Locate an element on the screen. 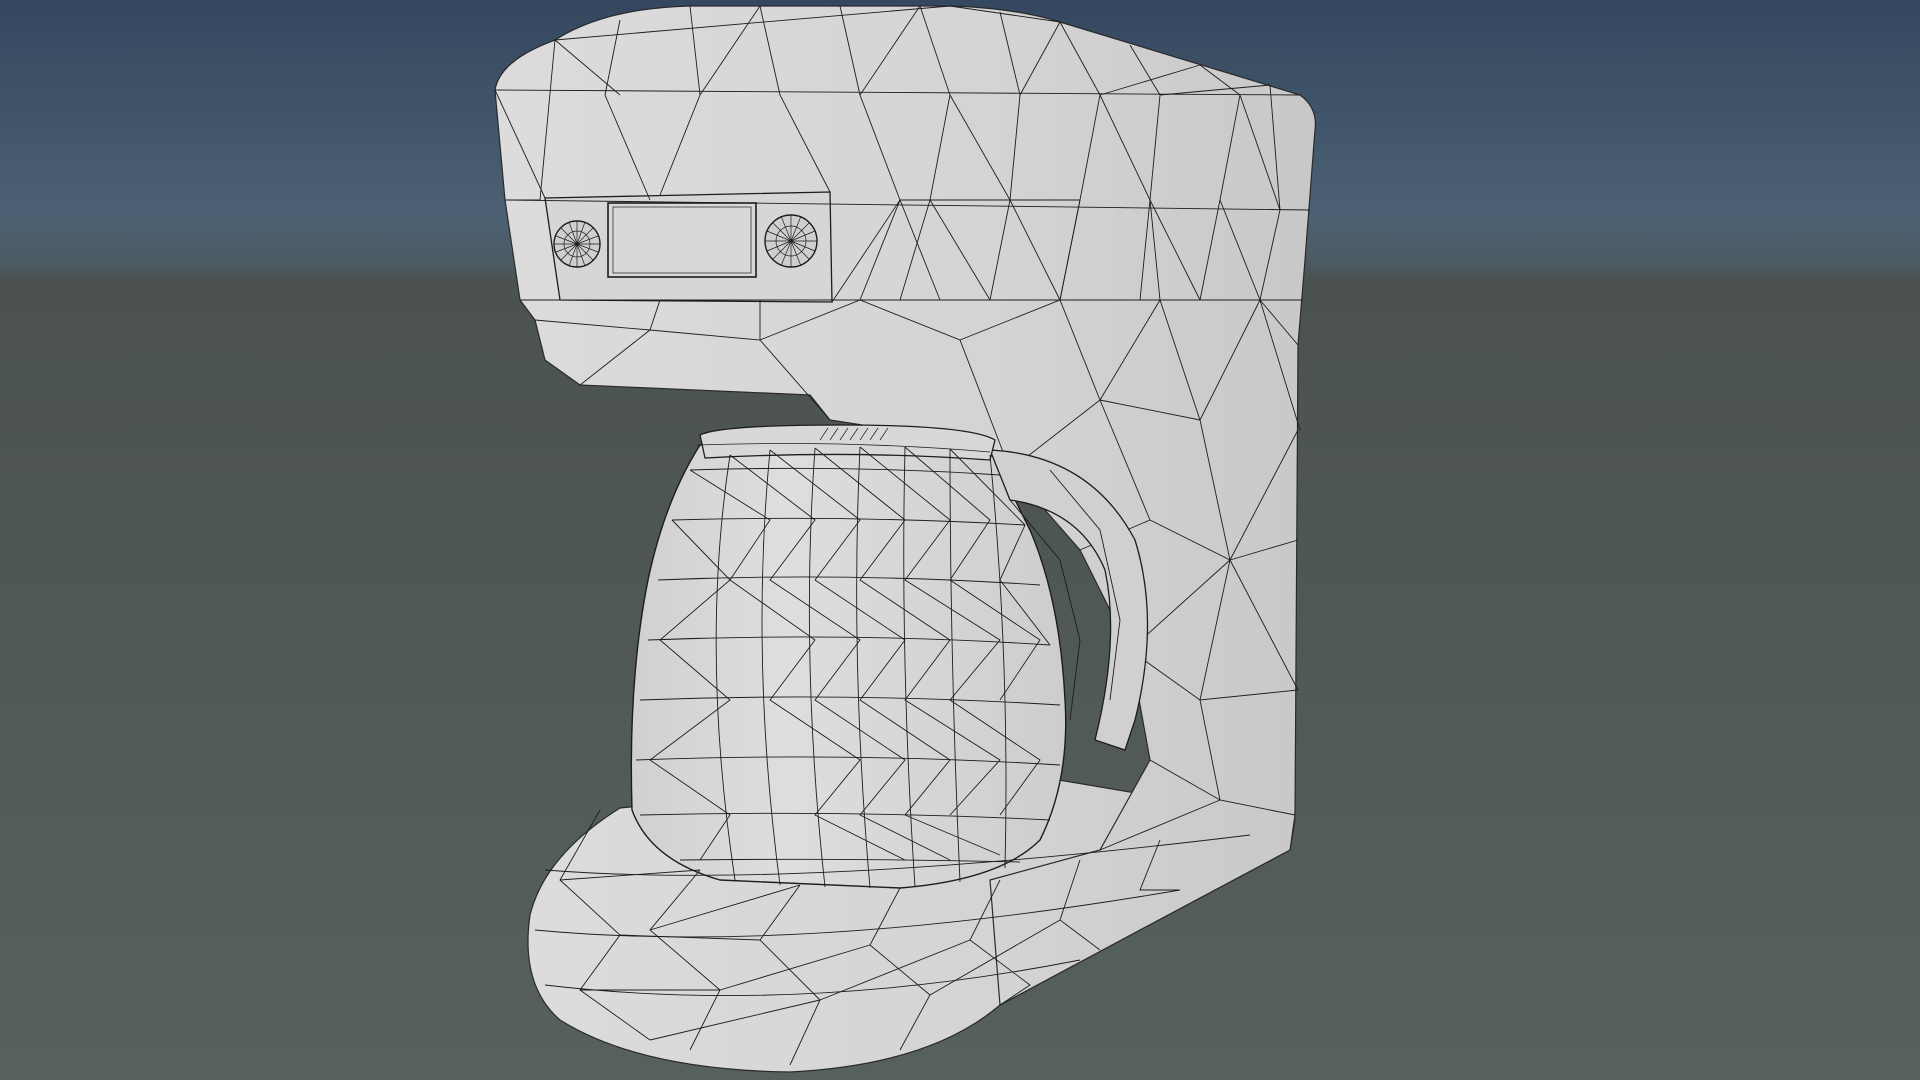 This screenshot has height=1080, width=1920. display-screen is located at coordinates (682, 240).